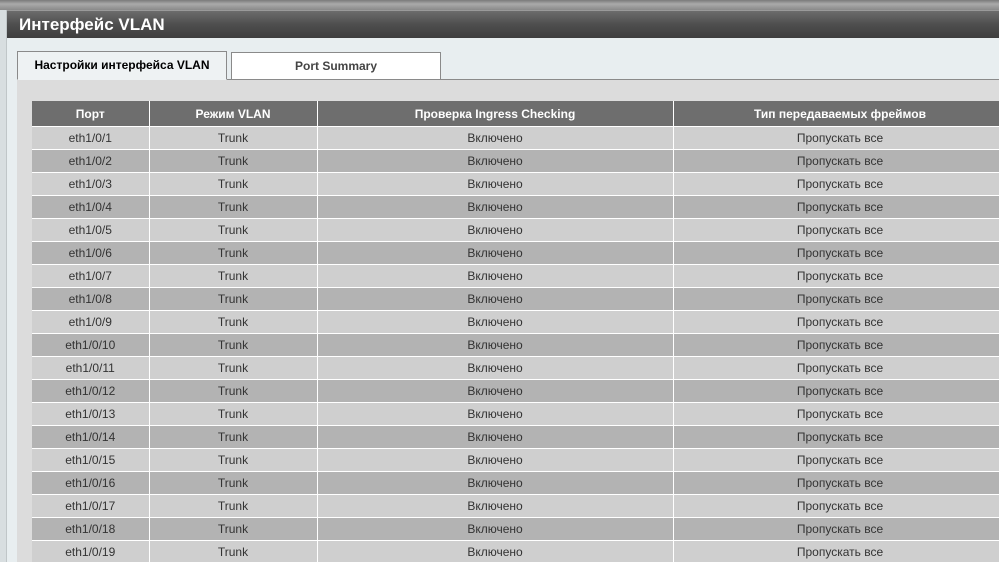 This screenshot has width=999, height=562. What do you see at coordinates (91, 414) in the screenshot?
I see `cell-port: eth1/0/13` at bounding box center [91, 414].